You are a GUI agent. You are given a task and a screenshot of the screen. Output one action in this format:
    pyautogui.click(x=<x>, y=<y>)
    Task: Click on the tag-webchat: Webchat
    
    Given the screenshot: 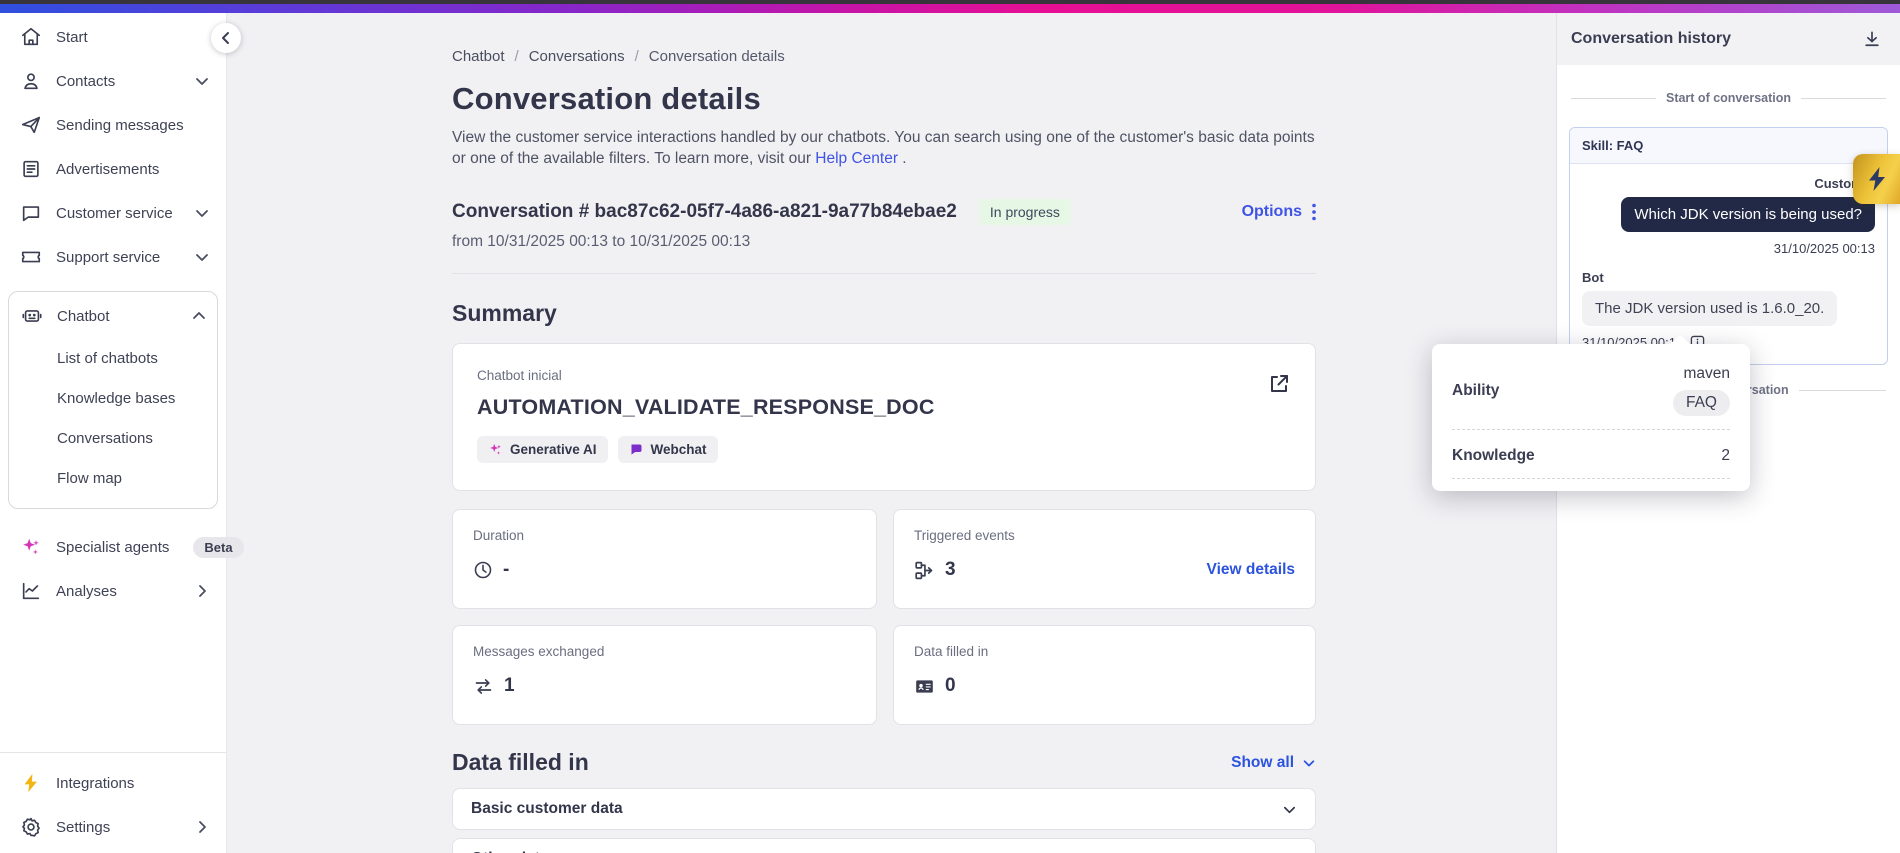 What is the action you would take?
    pyautogui.click(x=667, y=449)
    